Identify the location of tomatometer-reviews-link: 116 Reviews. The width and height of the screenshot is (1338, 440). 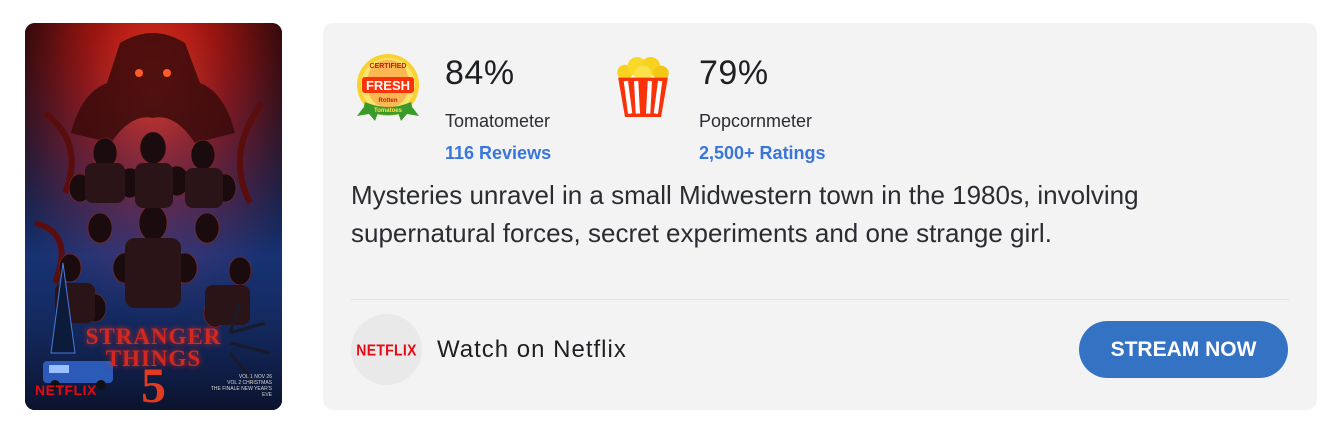
(498, 153).